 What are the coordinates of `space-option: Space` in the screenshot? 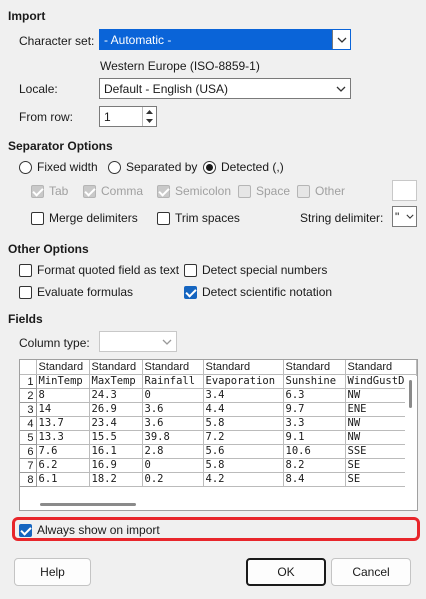 It's located at (264, 191).